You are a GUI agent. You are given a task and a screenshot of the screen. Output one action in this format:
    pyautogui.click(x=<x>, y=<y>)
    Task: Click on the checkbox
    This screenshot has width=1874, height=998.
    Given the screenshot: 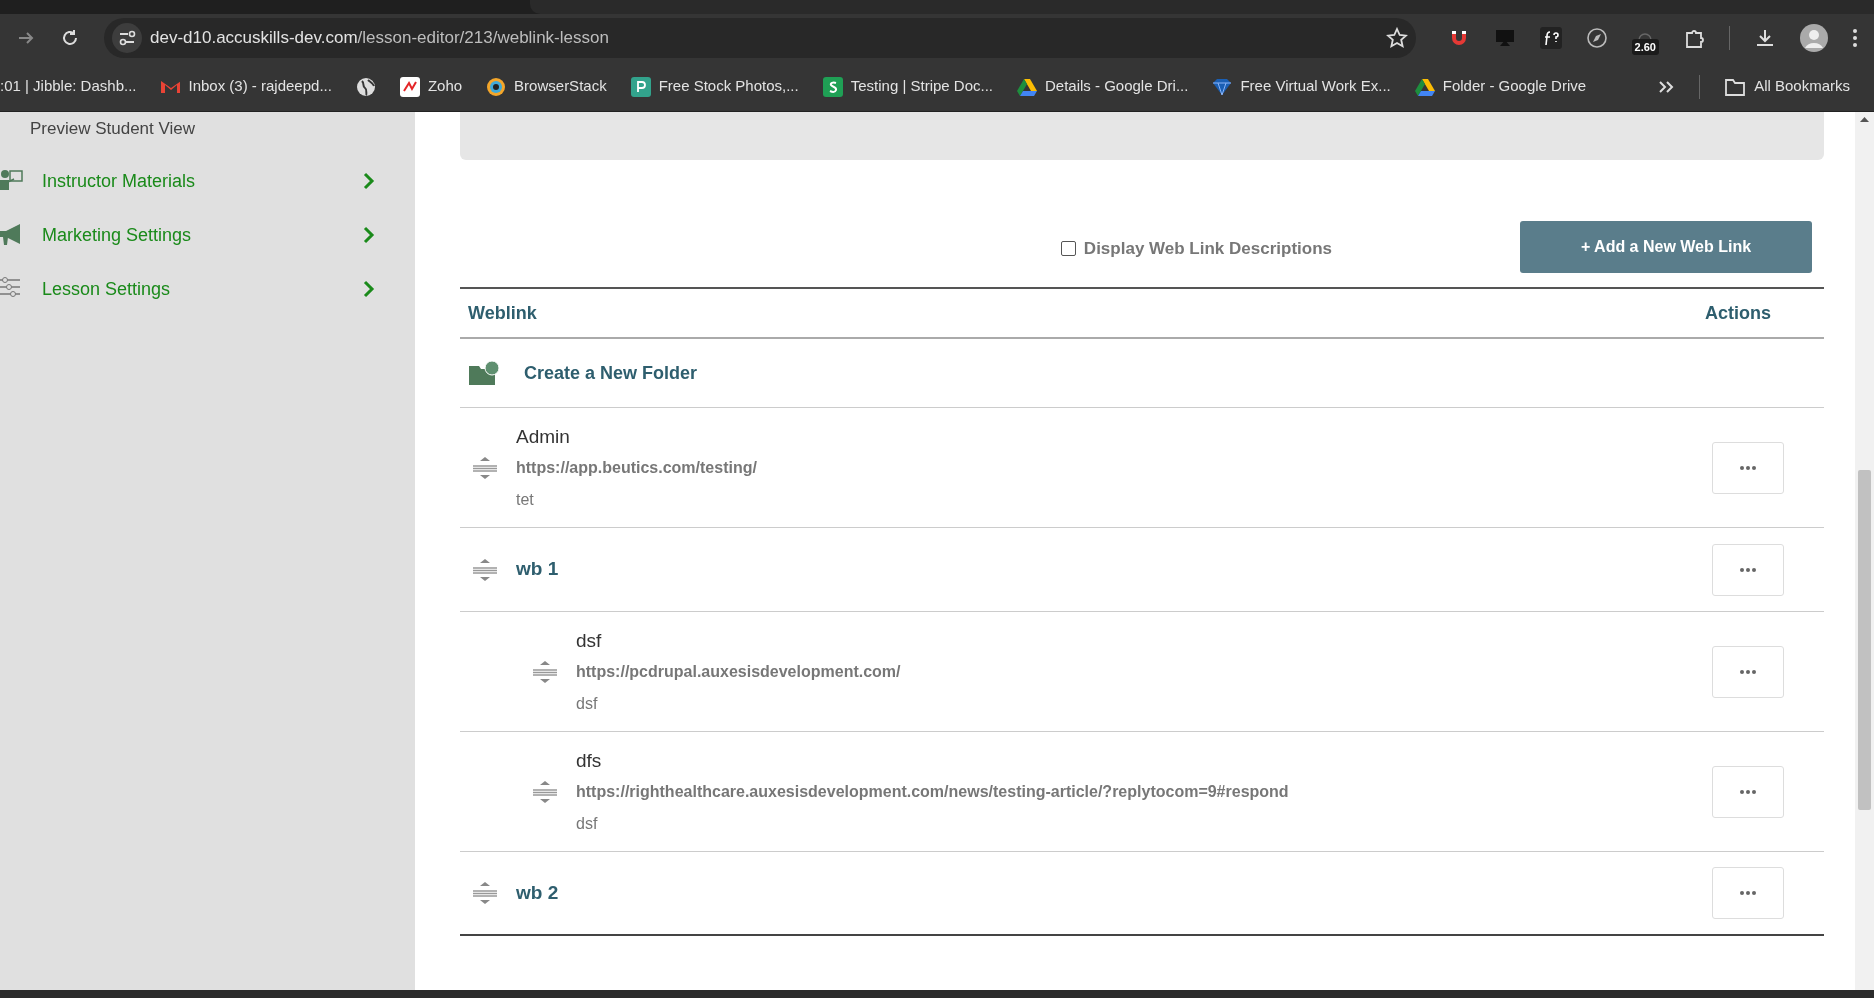 What is the action you would take?
    pyautogui.click(x=1068, y=249)
    